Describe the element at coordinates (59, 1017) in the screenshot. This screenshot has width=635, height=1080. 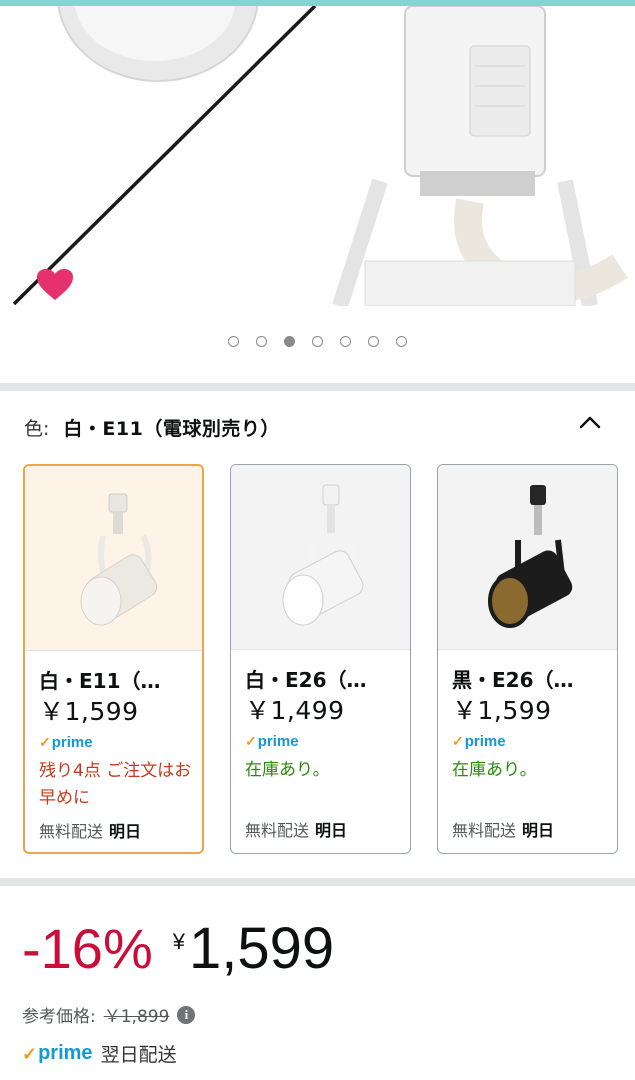
I see `reference-price-label: 参考価格:` at that location.